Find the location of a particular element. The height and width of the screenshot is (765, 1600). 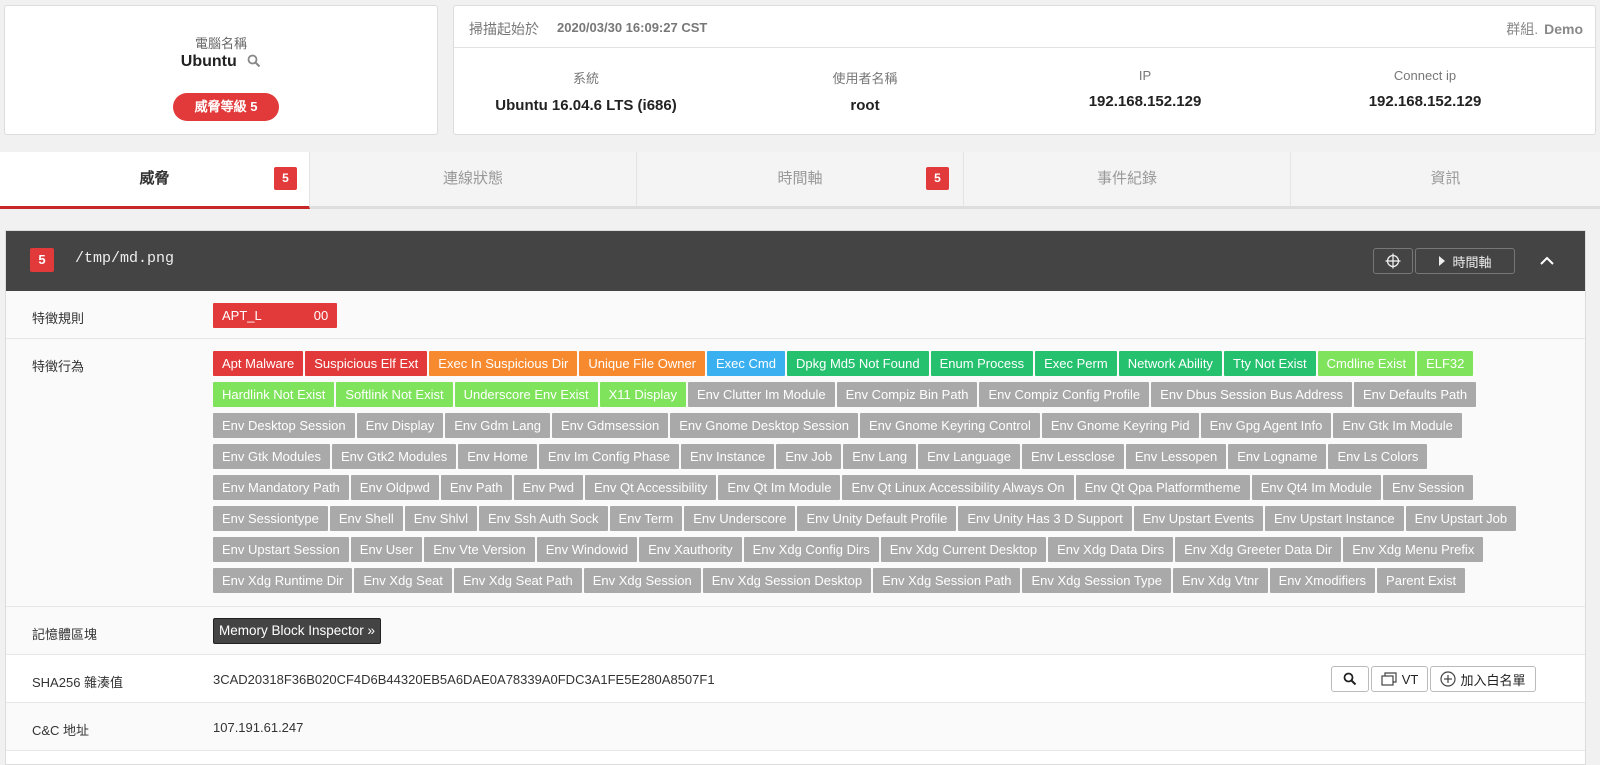

behavior-tag: Env Xdg Session Type is located at coordinates (1097, 580).